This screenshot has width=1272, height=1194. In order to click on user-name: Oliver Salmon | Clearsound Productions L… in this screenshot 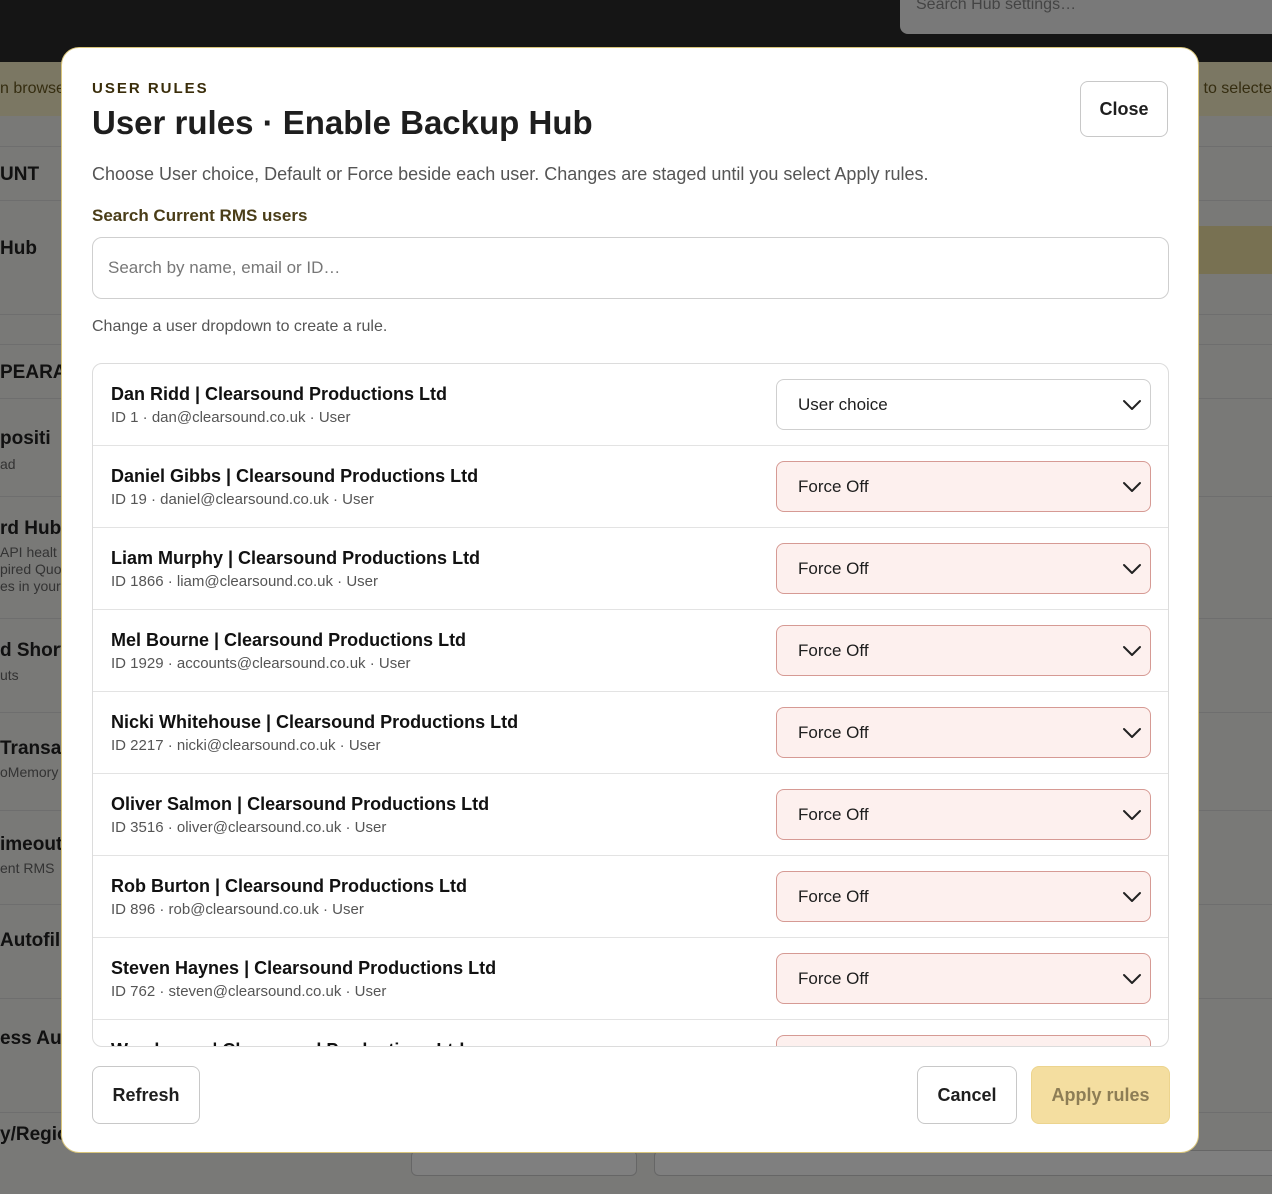, I will do `click(300, 804)`.